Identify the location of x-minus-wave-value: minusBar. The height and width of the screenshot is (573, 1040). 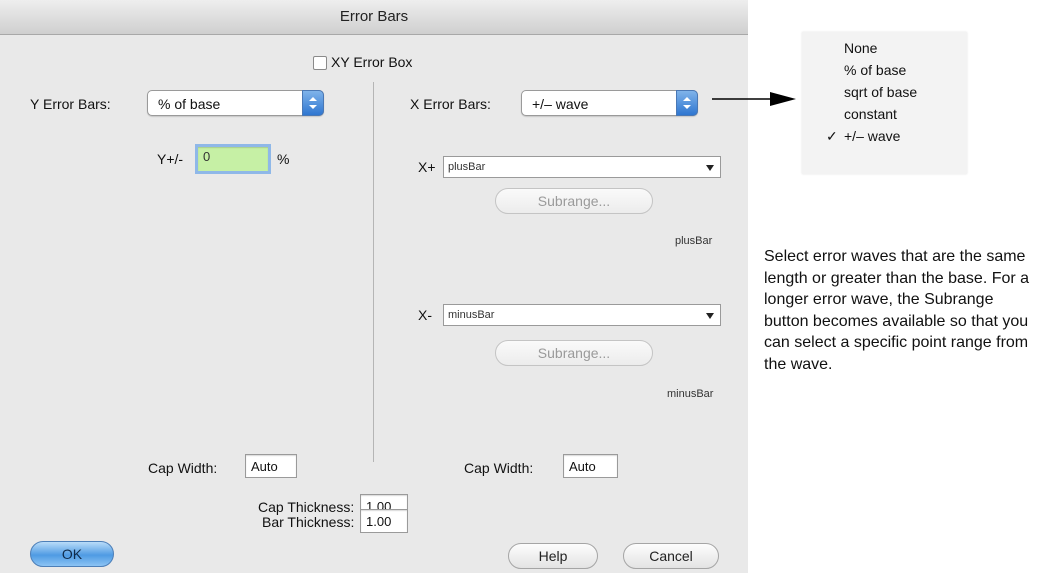
(471, 315).